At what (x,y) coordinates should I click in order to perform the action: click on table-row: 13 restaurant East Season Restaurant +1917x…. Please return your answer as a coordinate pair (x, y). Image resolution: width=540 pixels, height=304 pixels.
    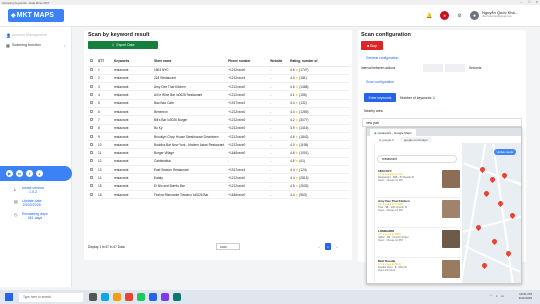
    Looking at the image, I should click on (219, 170).